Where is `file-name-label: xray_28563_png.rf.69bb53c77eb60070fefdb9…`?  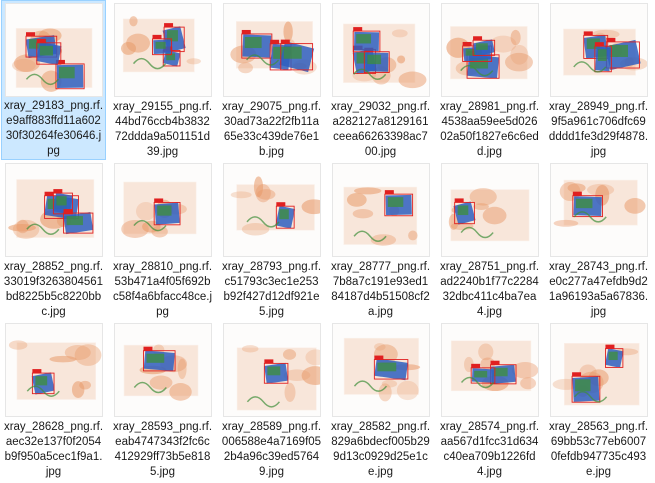
file-name-label: xray_28563_png.rf.69bb53c77eb60070fefdb9… is located at coordinates (598, 449).